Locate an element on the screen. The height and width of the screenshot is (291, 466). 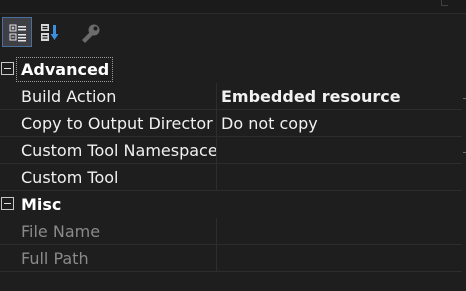
category-misc: Misc is located at coordinates (231, 204).